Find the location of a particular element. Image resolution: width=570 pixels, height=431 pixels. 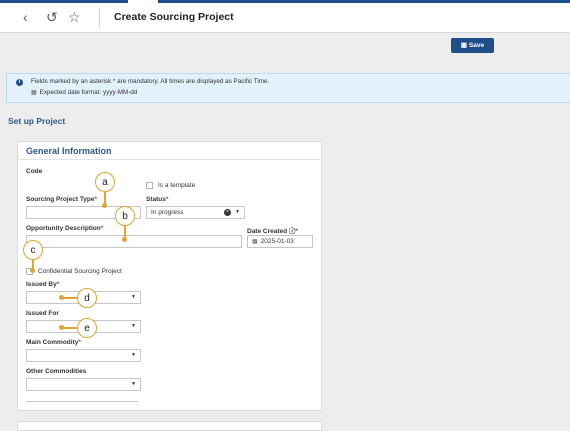

chevron-left-icon: ‹ is located at coordinates (25, 17).